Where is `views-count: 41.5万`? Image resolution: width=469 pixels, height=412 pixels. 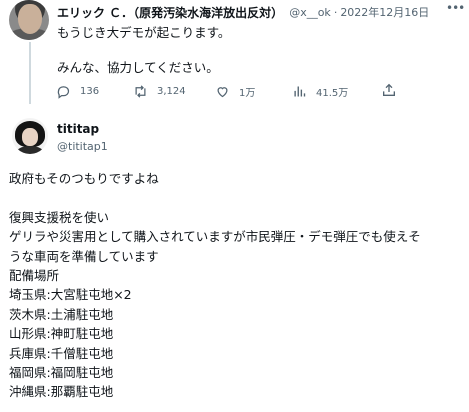
views-count: 41.5万 is located at coordinates (332, 93).